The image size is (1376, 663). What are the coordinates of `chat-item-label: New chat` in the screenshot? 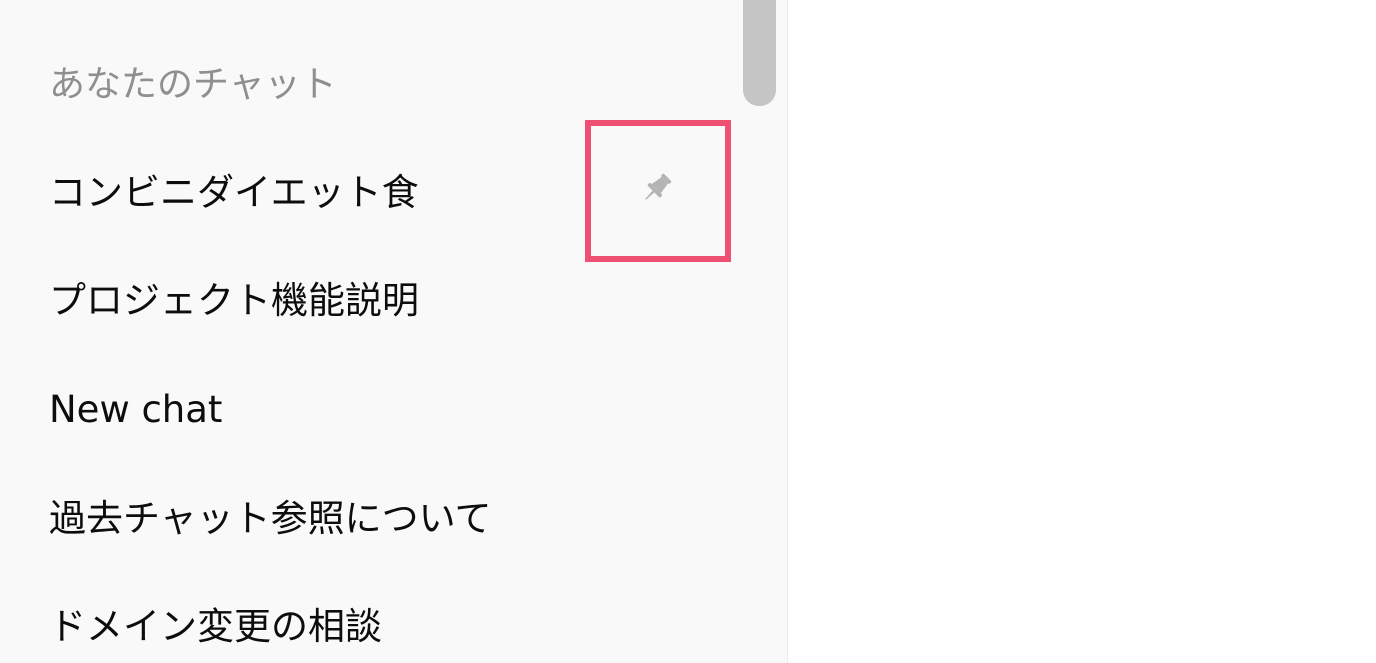 It's located at (136, 409).